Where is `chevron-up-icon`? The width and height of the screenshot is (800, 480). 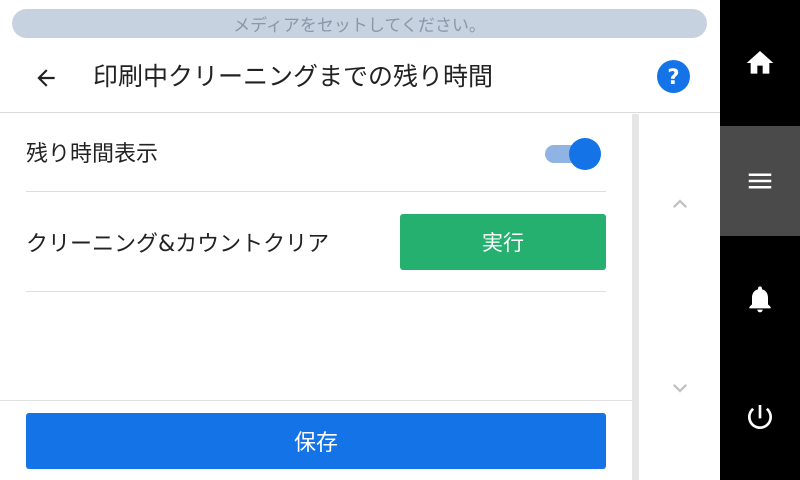
chevron-up-icon is located at coordinates (680, 203).